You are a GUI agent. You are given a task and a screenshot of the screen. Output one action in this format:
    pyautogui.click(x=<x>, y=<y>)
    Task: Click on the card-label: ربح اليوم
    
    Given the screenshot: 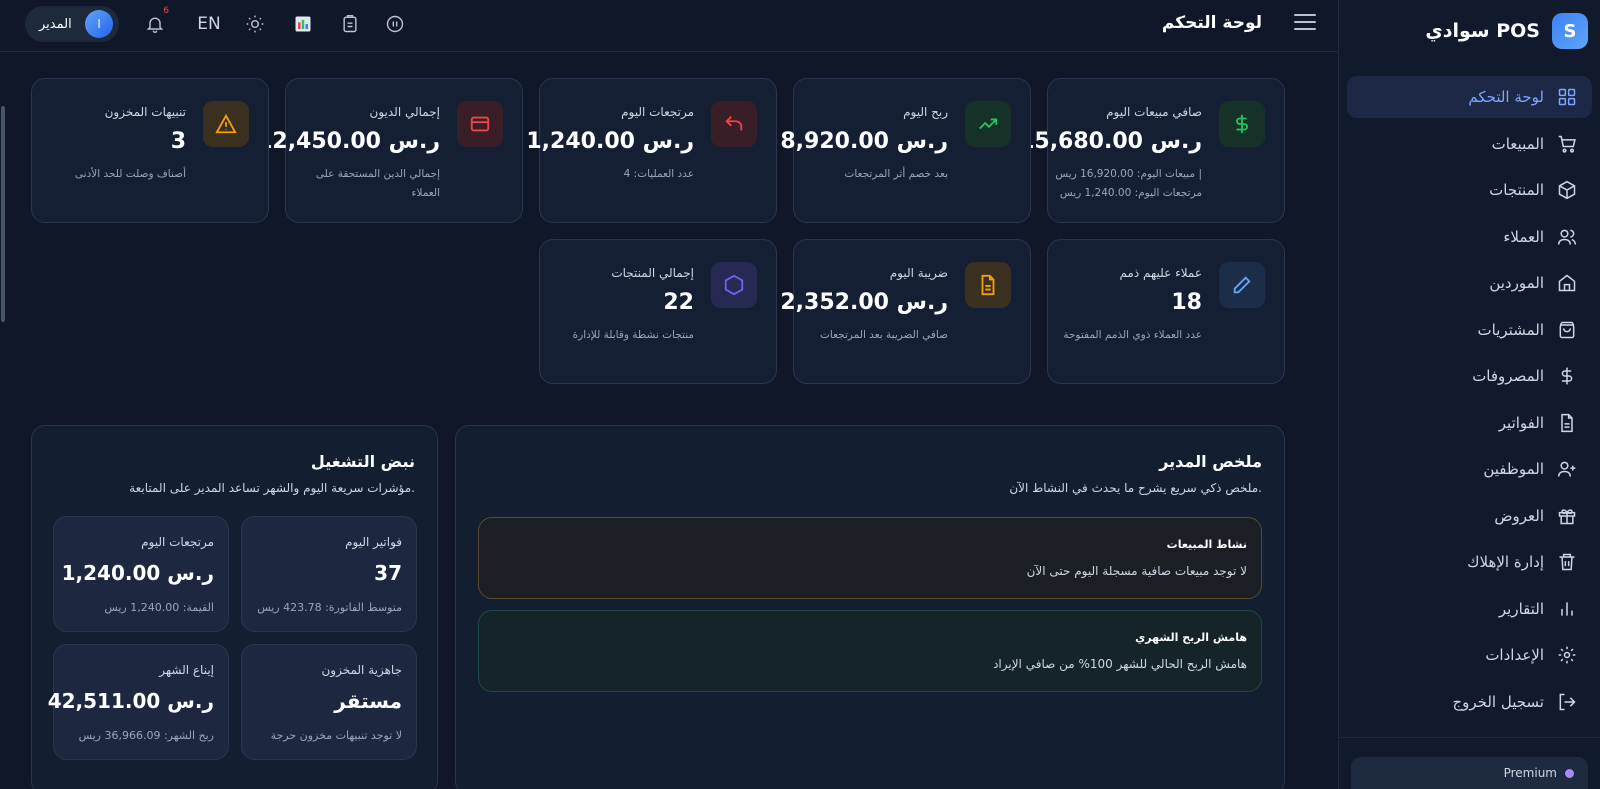 What is the action you would take?
    pyautogui.click(x=925, y=112)
    